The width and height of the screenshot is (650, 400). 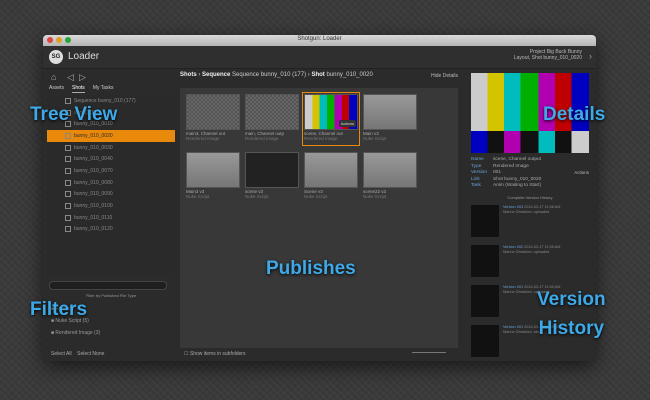 I want to click on tree-item: bunny_010_0080, so click(x=111, y=183).